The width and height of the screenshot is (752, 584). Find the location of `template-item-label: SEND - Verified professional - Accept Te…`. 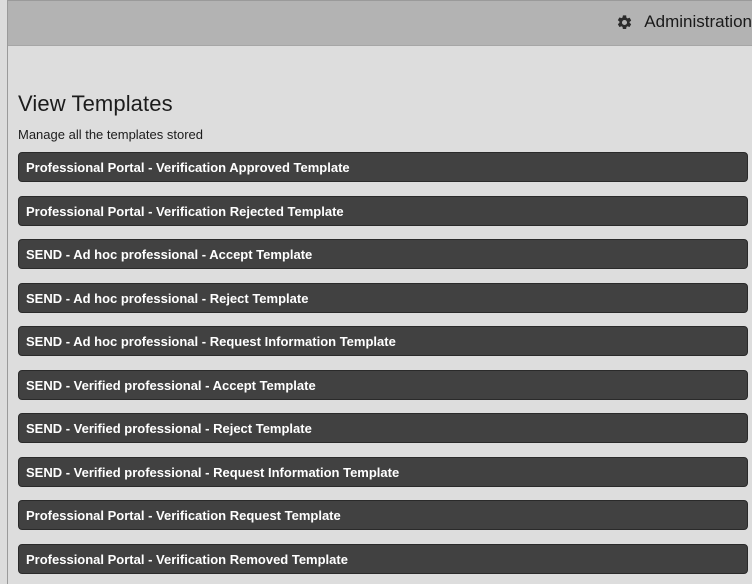

template-item-label: SEND - Verified professional - Accept Te… is located at coordinates (171, 385).